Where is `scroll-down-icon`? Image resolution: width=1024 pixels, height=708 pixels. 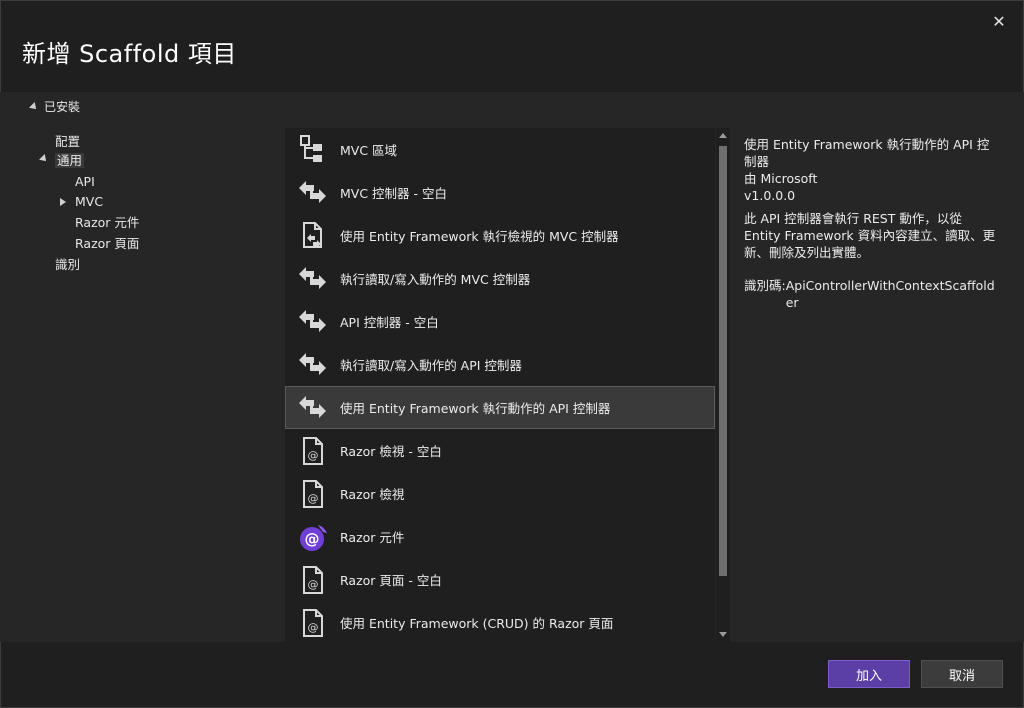 scroll-down-icon is located at coordinates (723, 634).